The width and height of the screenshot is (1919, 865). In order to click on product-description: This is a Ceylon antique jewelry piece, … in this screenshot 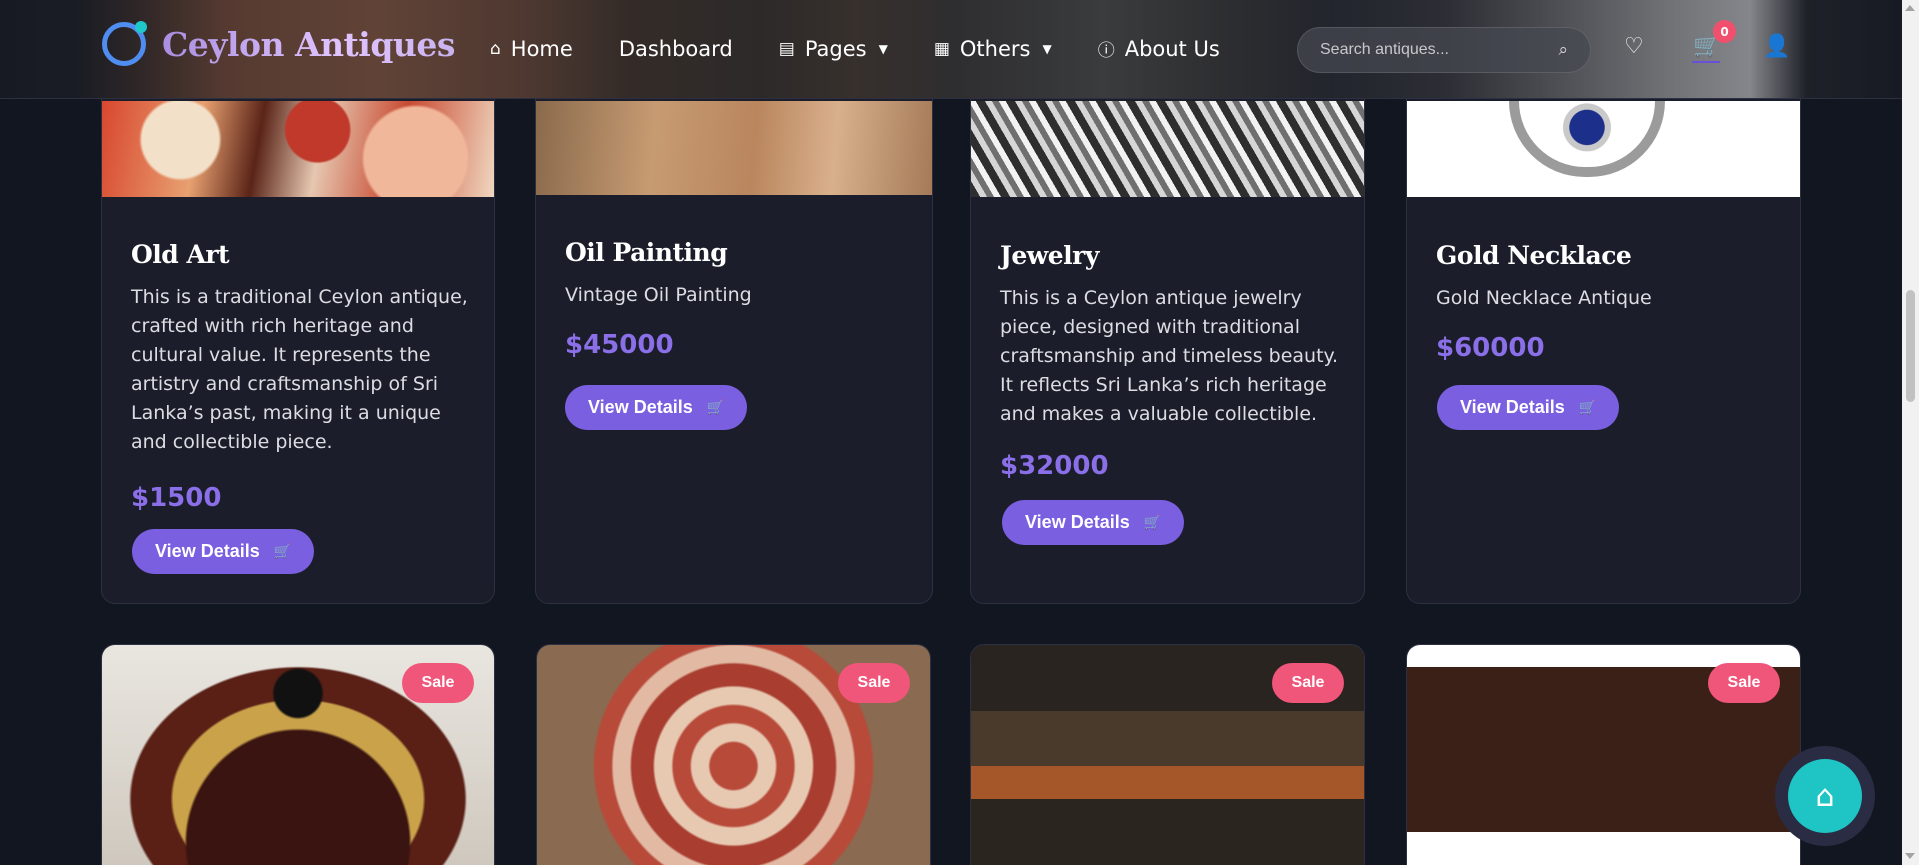, I will do `click(1169, 356)`.